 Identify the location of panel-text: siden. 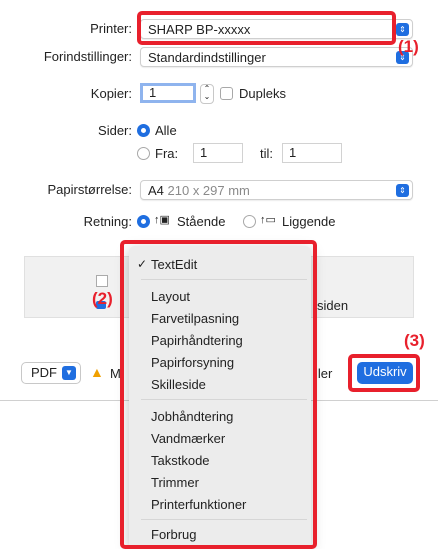
(333, 305).